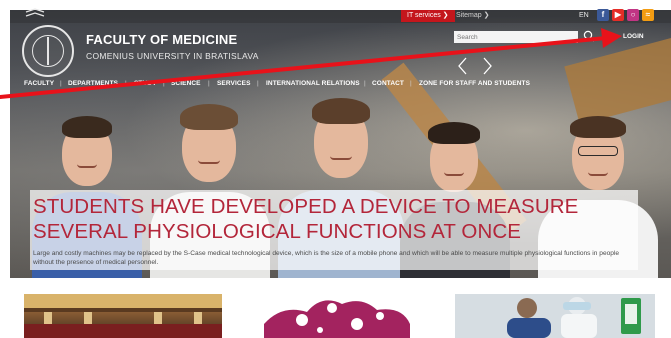 The image size is (671, 338). Describe the element at coordinates (469, 15) in the screenshot. I see `sitemap-label: Sitemap` at that location.